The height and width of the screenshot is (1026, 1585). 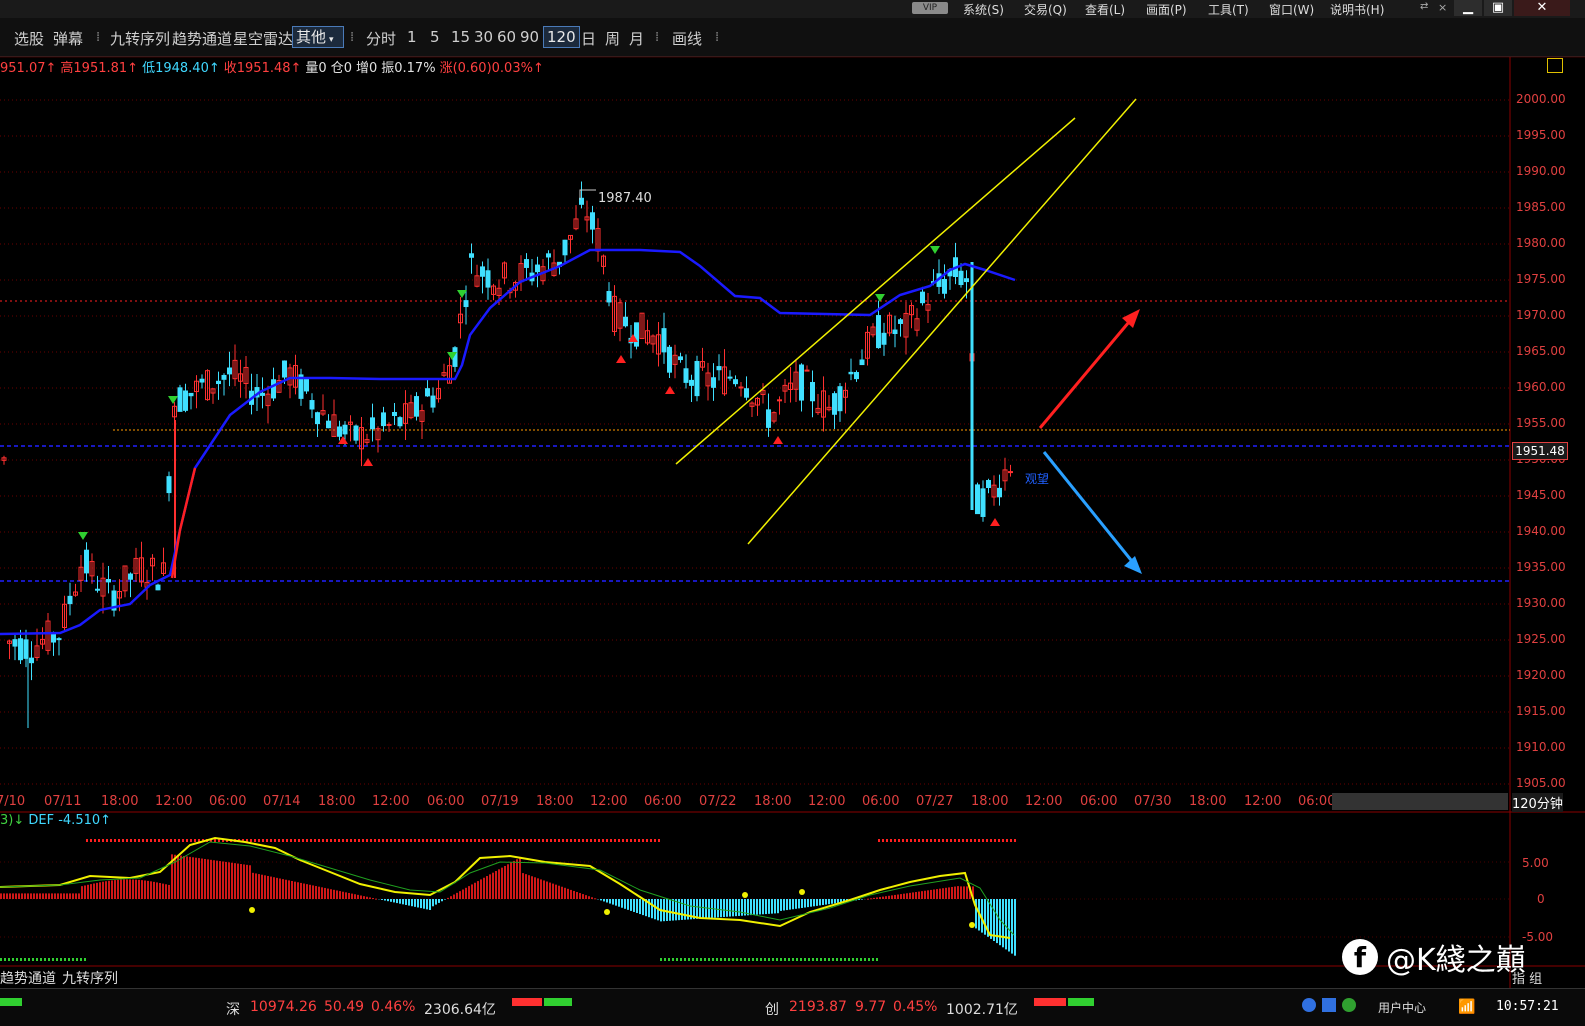 What do you see at coordinates (173, 400) in the screenshot?
I see `sell-signal-arrow` at bounding box center [173, 400].